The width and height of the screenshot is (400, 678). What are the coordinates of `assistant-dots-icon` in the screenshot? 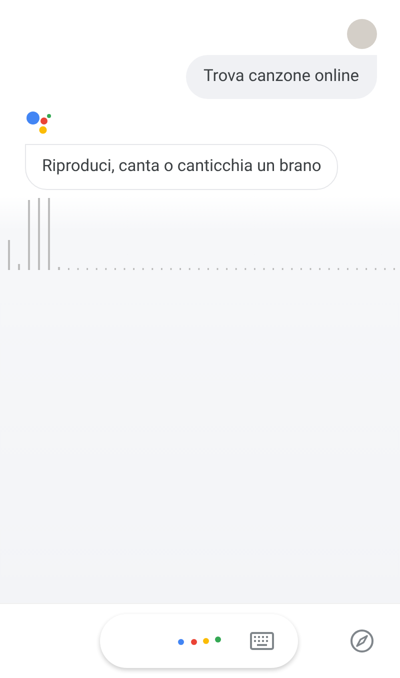 It's located at (200, 641).